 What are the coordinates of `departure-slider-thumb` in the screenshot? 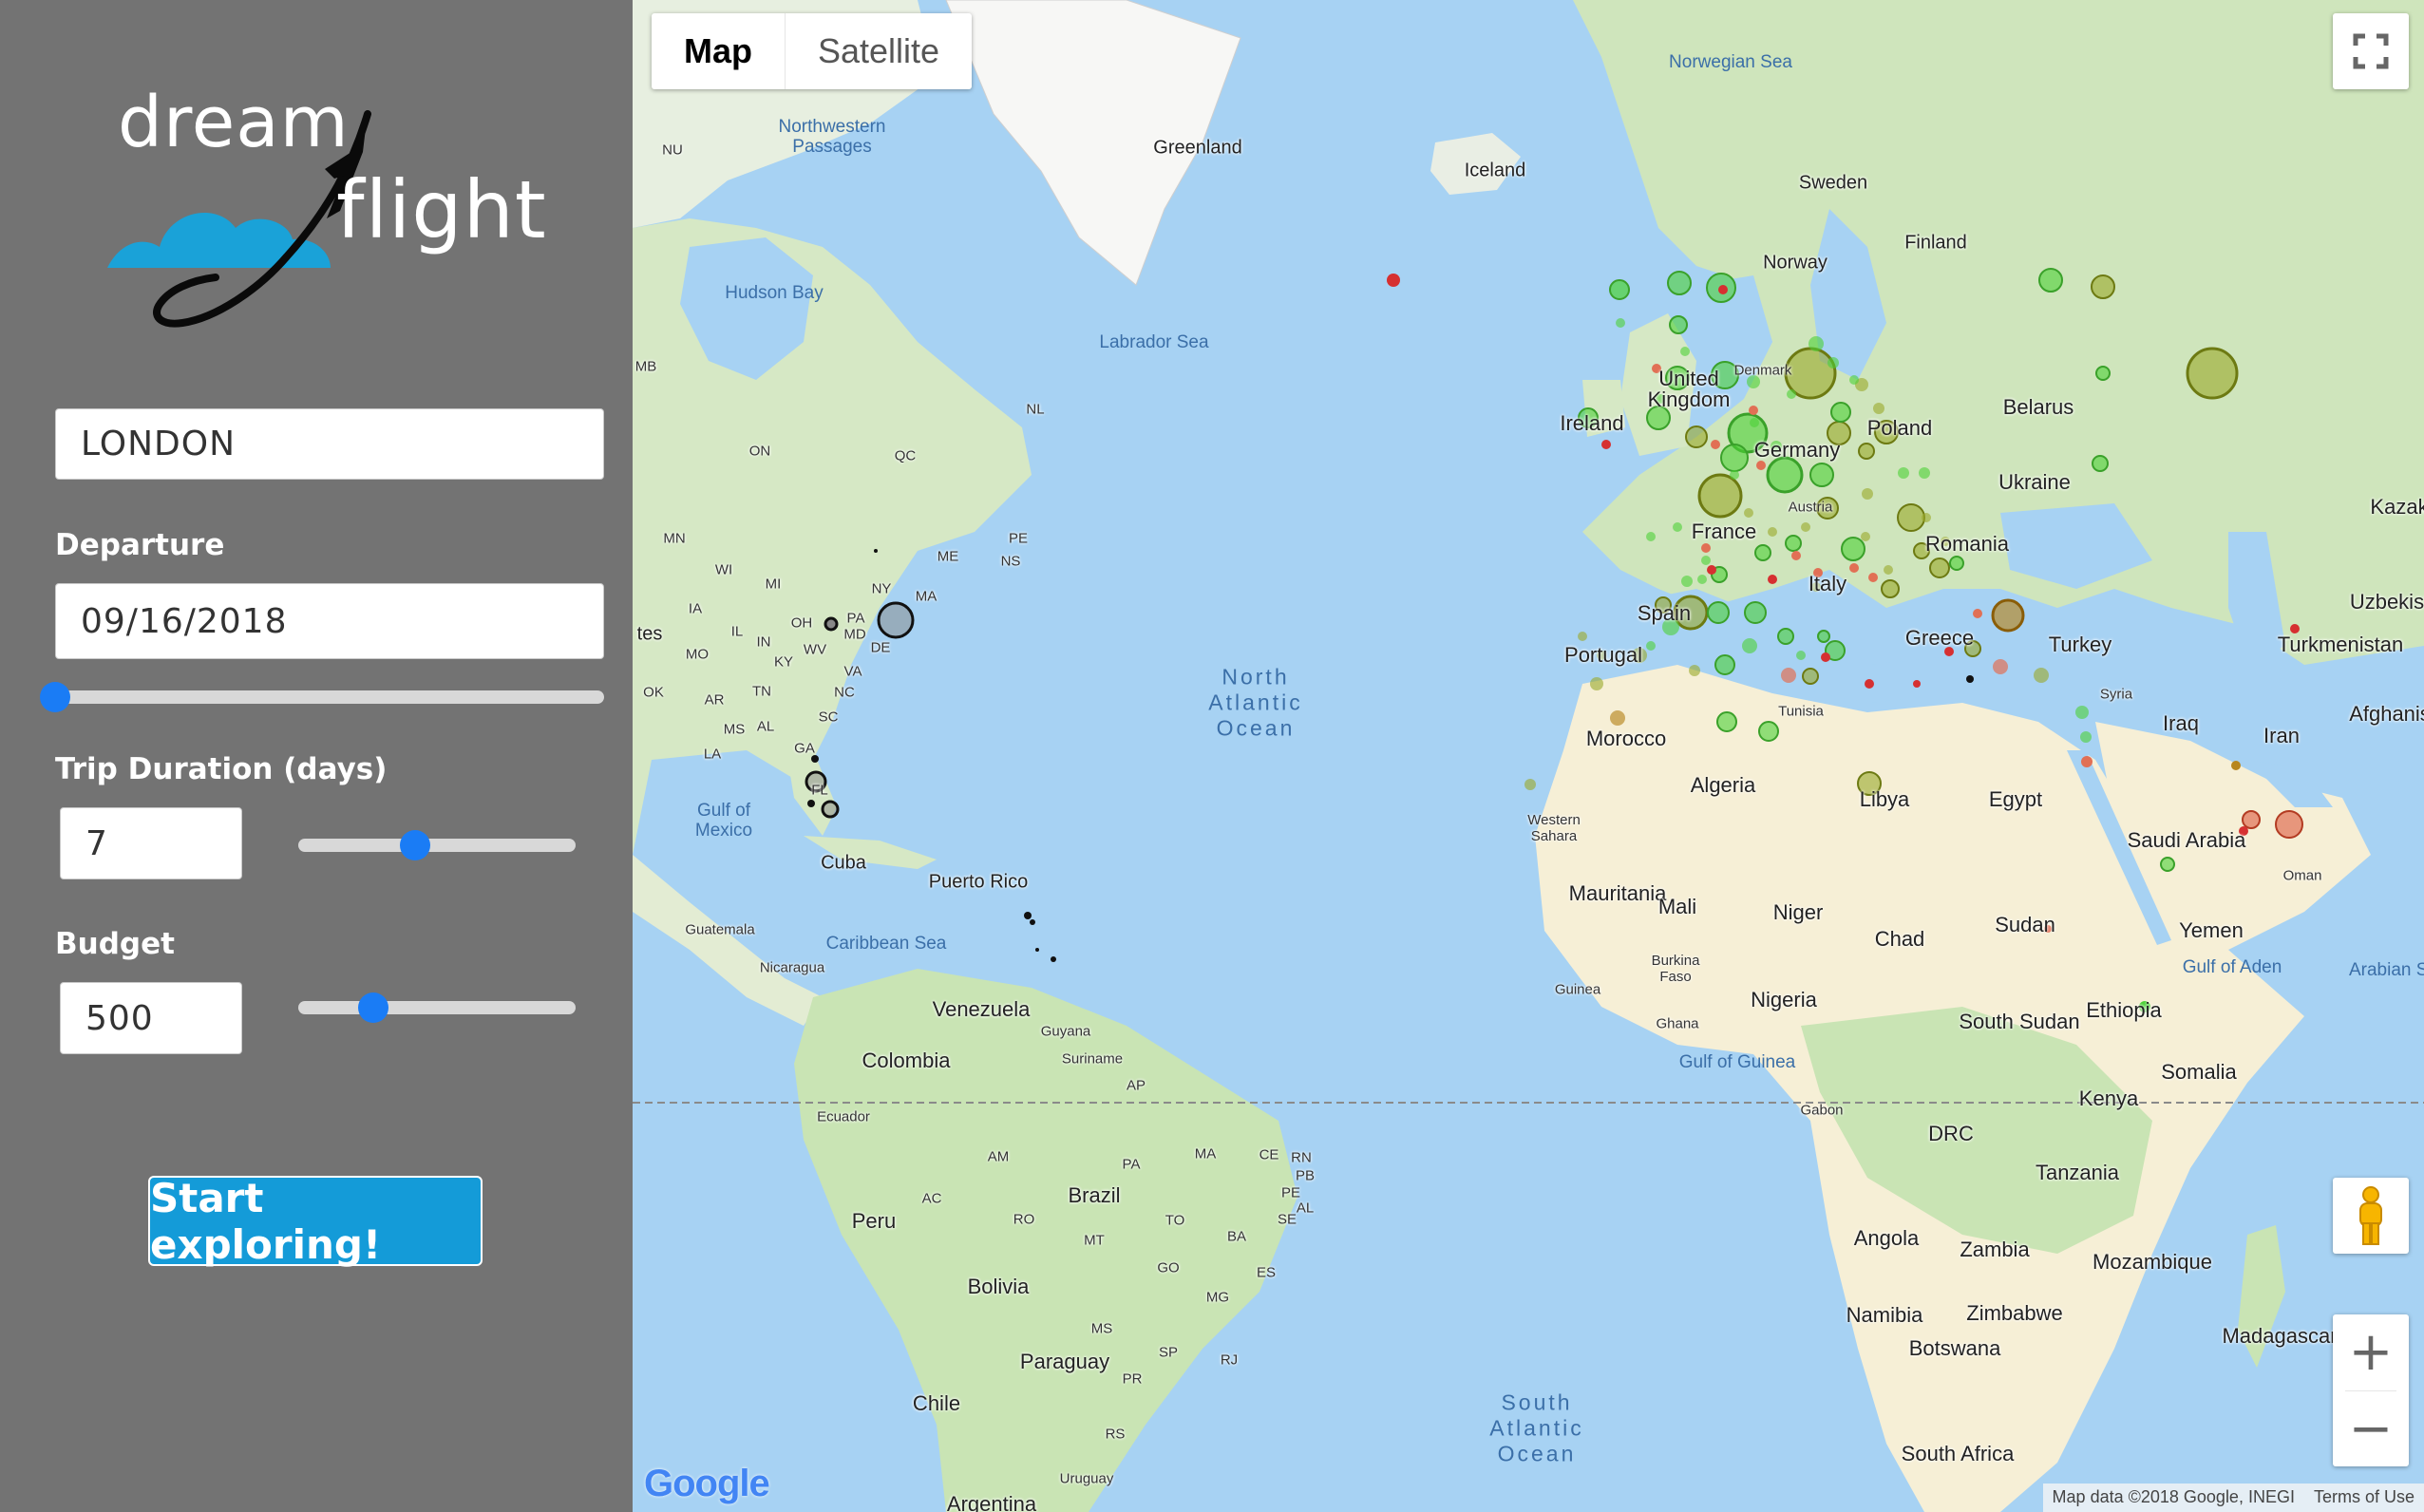 It's located at (55, 697).